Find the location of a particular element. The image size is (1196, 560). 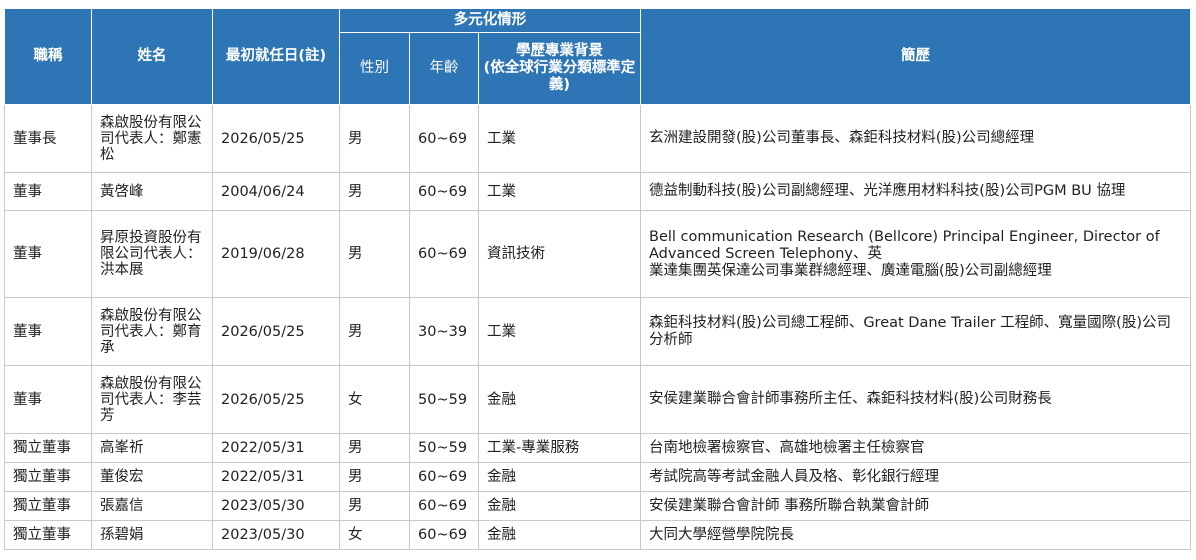

header-diversity: 多元化情形 is located at coordinates (490, 20).